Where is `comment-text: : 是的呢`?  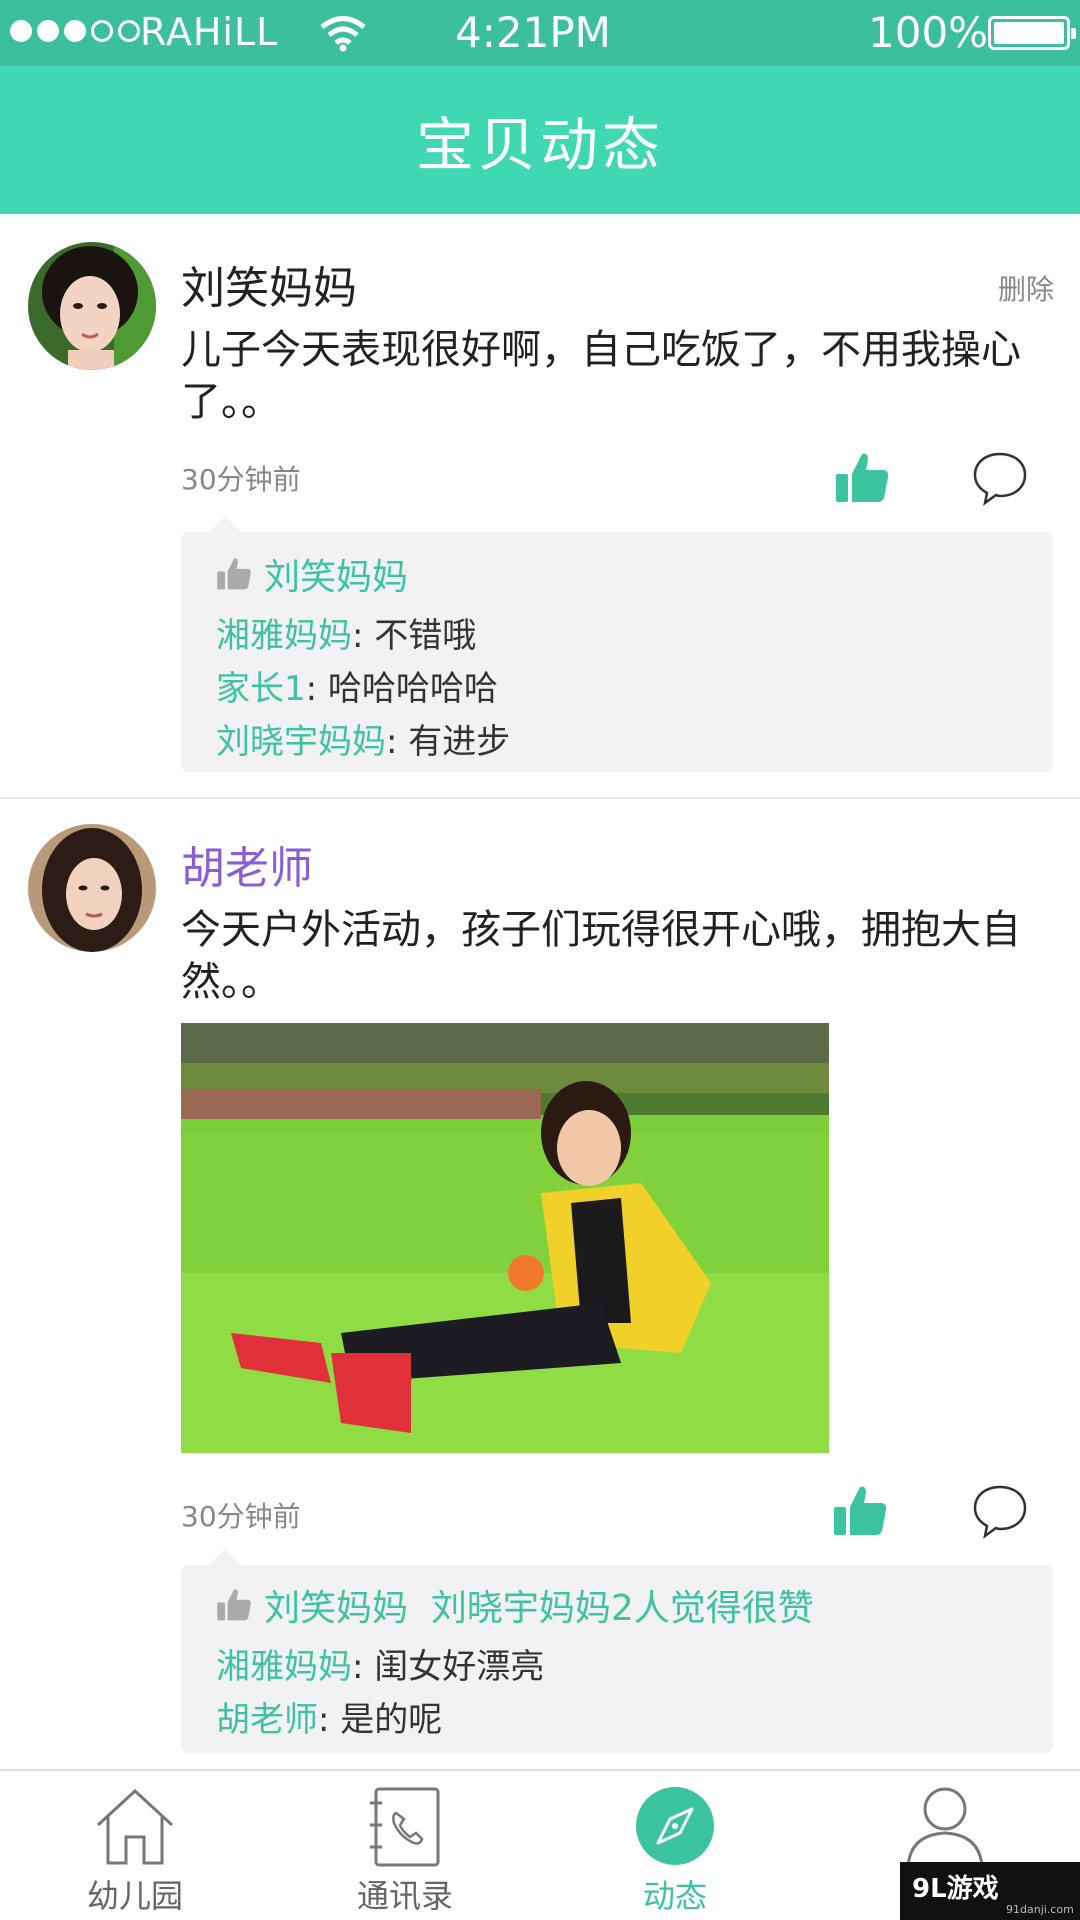 comment-text: : 是的呢 is located at coordinates (380, 1720).